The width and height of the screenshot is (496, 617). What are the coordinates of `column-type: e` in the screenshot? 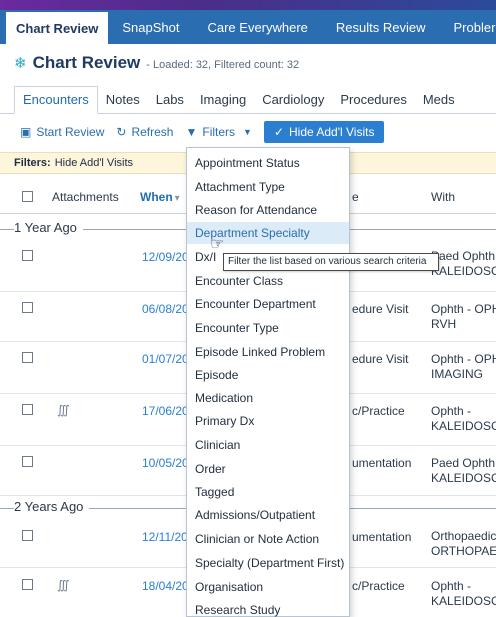 It's located at (355, 197).